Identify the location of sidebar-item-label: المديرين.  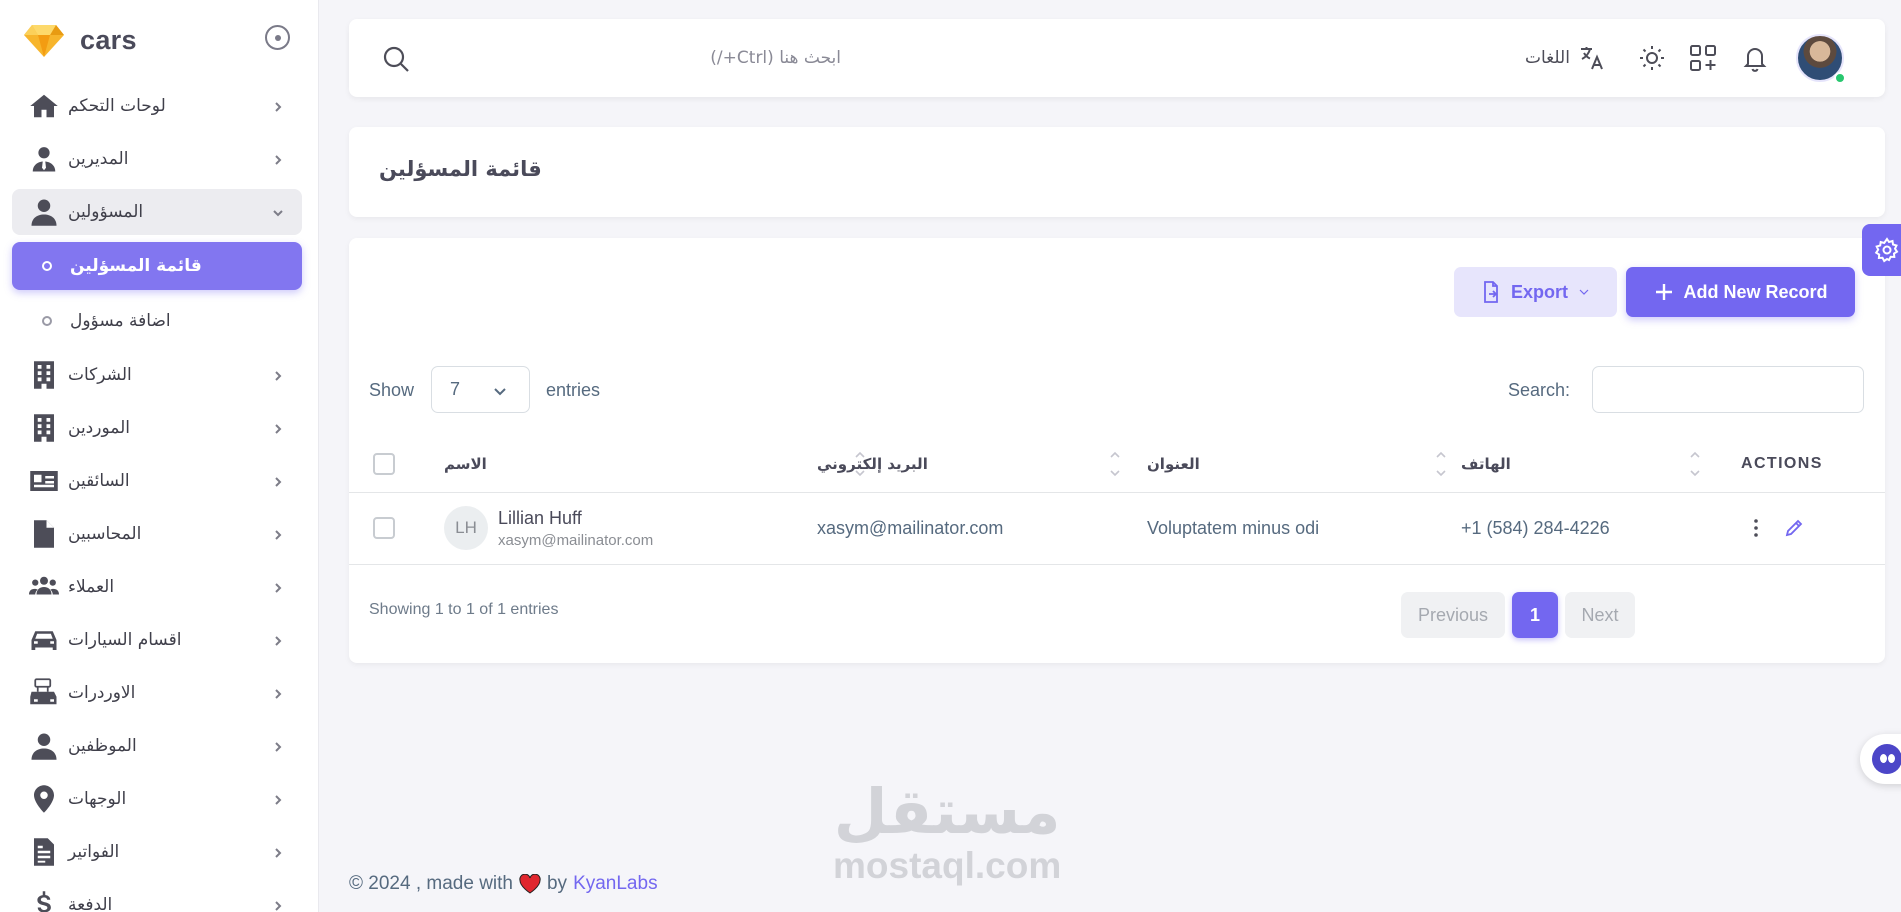
(98, 159).